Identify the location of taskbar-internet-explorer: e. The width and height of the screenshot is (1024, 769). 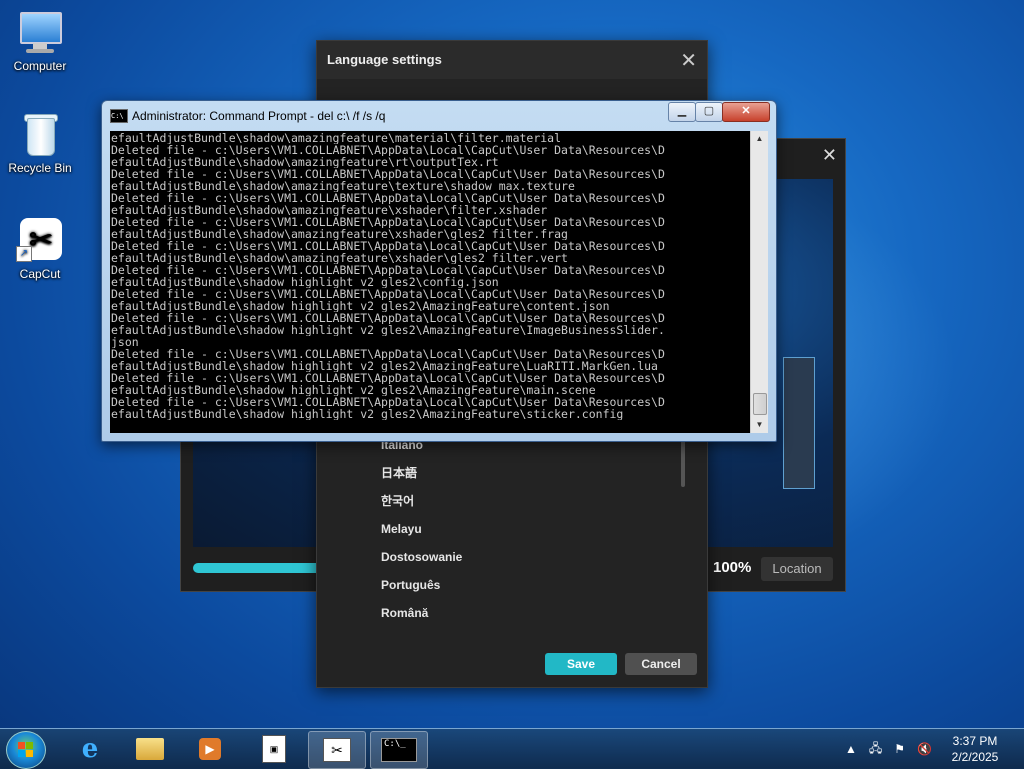
(90, 749).